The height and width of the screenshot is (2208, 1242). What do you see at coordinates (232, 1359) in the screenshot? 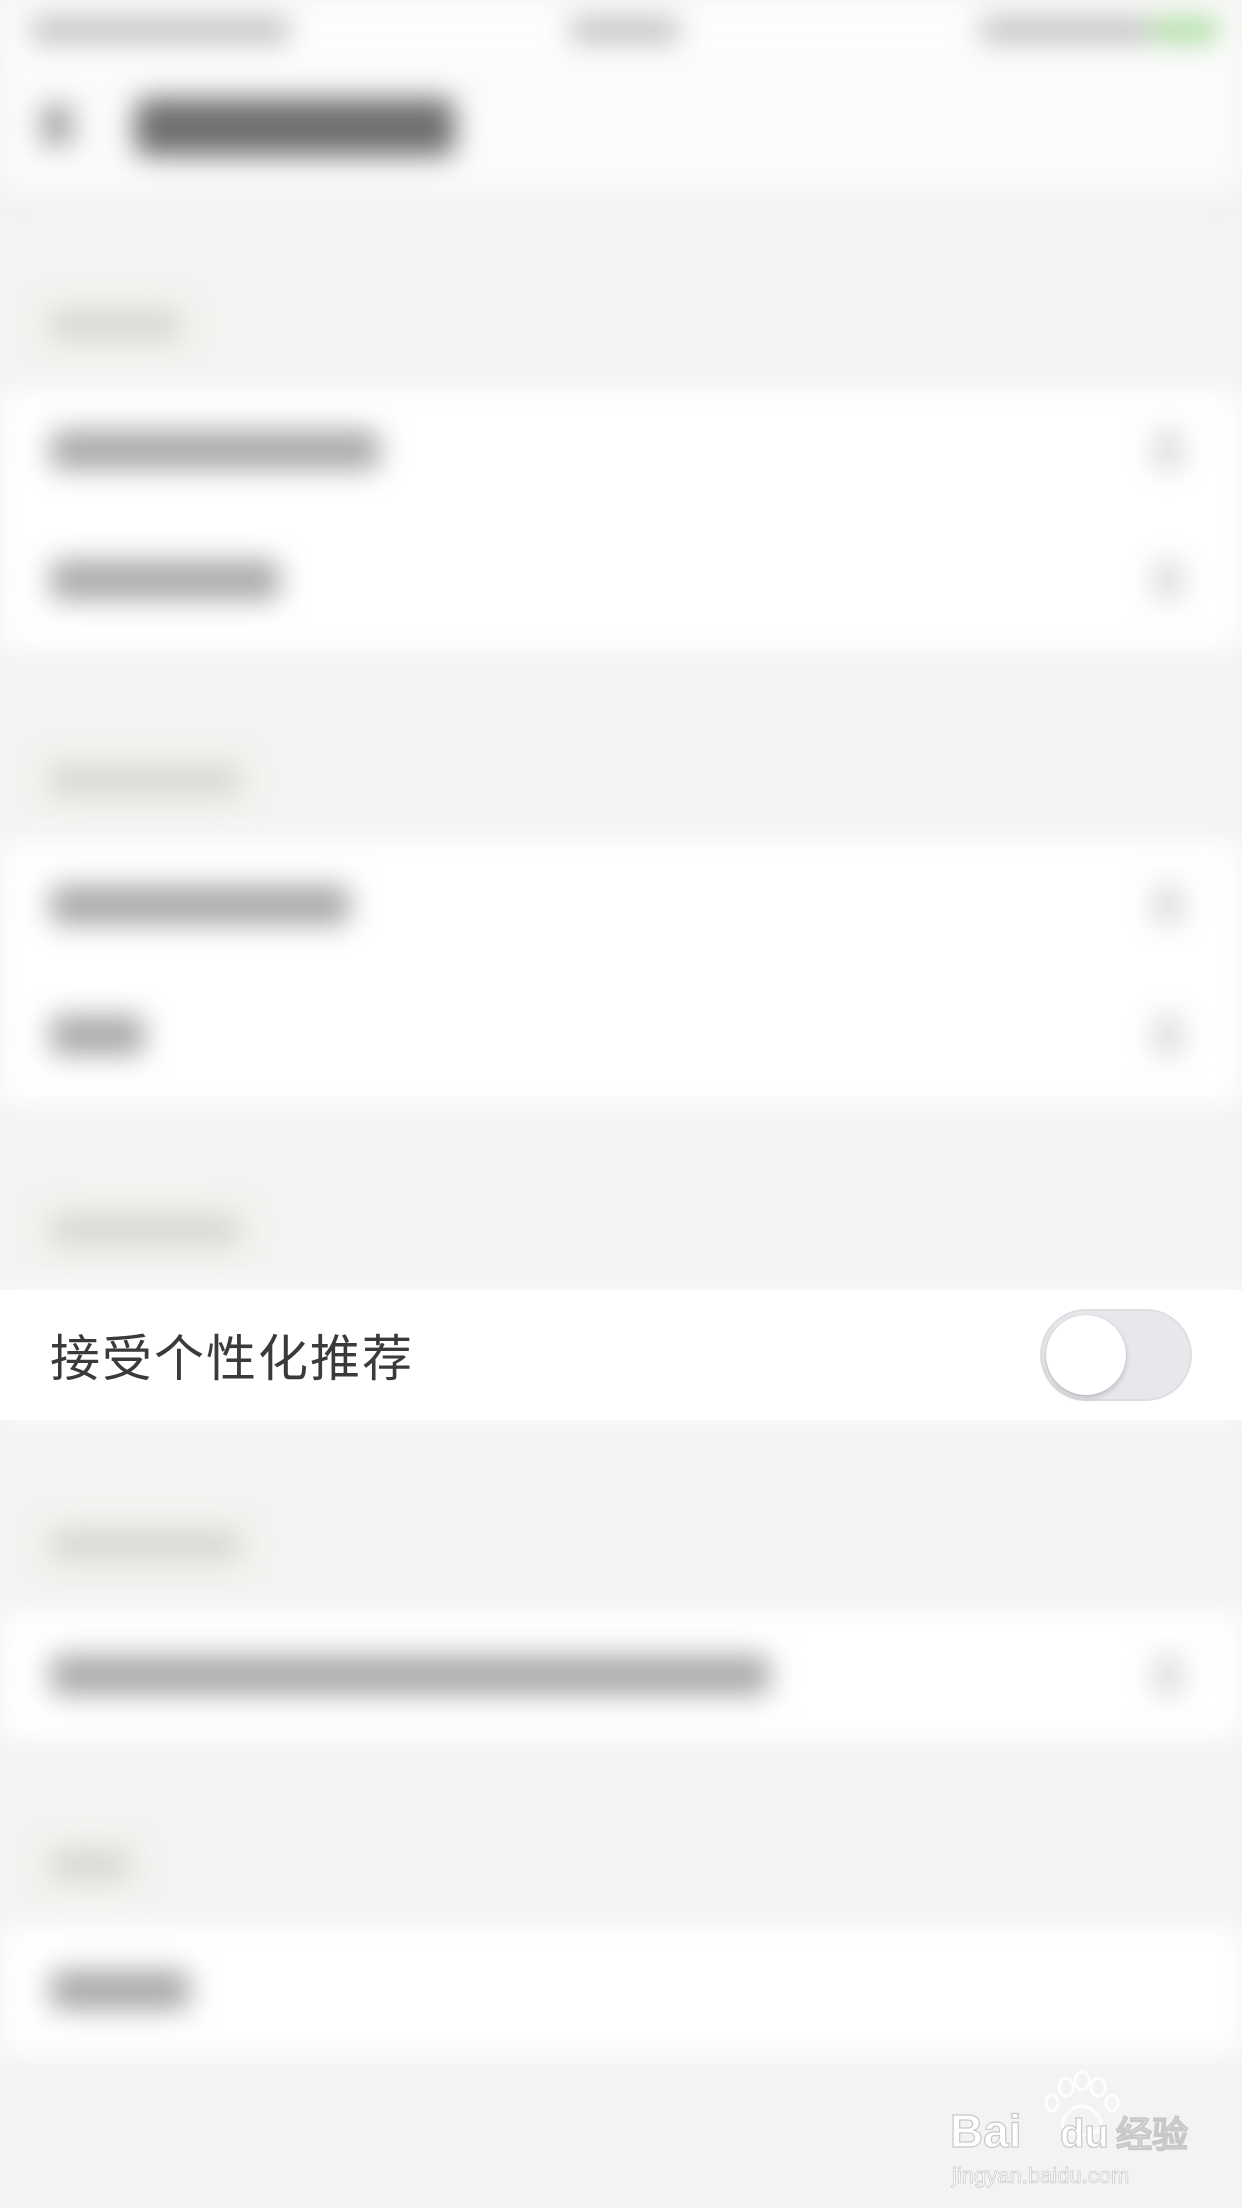
I see `setting-label: 接受个性化推荐` at bounding box center [232, 1359].